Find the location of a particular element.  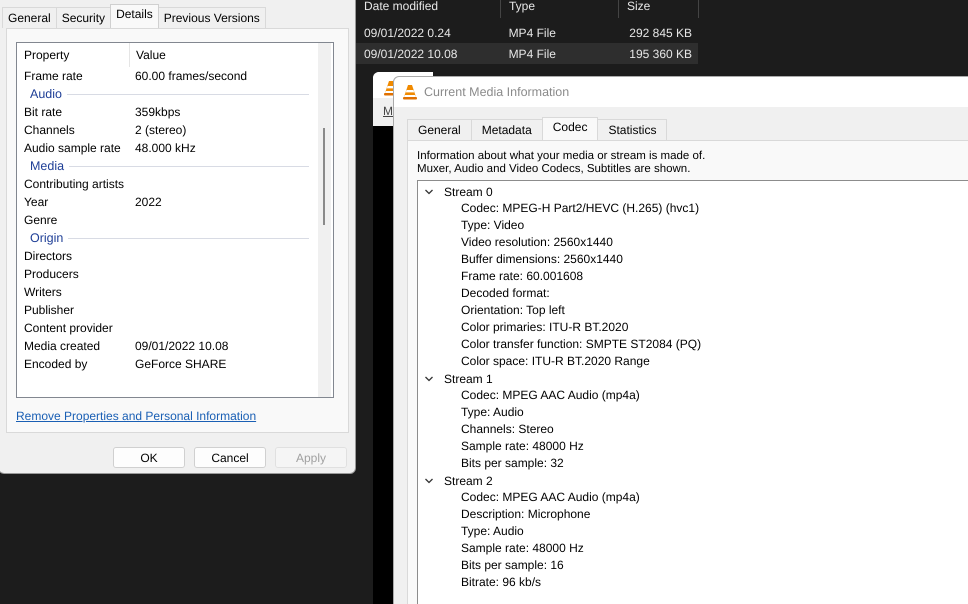

cone-icon is located at coordinates (410, 92).